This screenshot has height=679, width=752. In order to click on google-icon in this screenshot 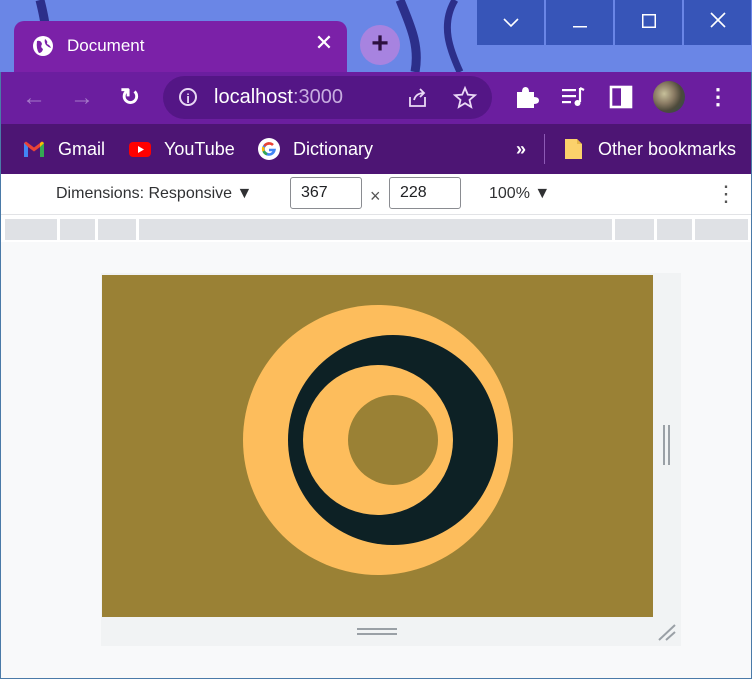, I will do `click(269, 149)`.